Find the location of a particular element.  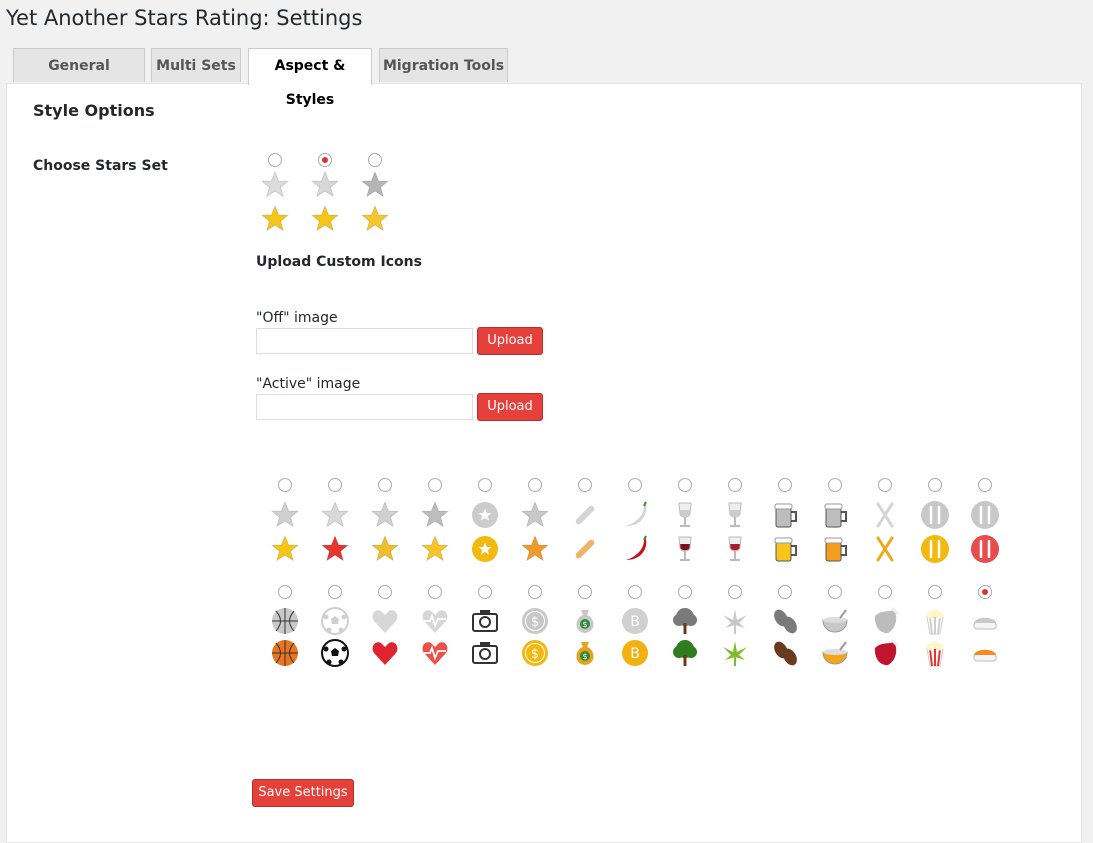

tree-off-icon is located at coordinates (685, 621).